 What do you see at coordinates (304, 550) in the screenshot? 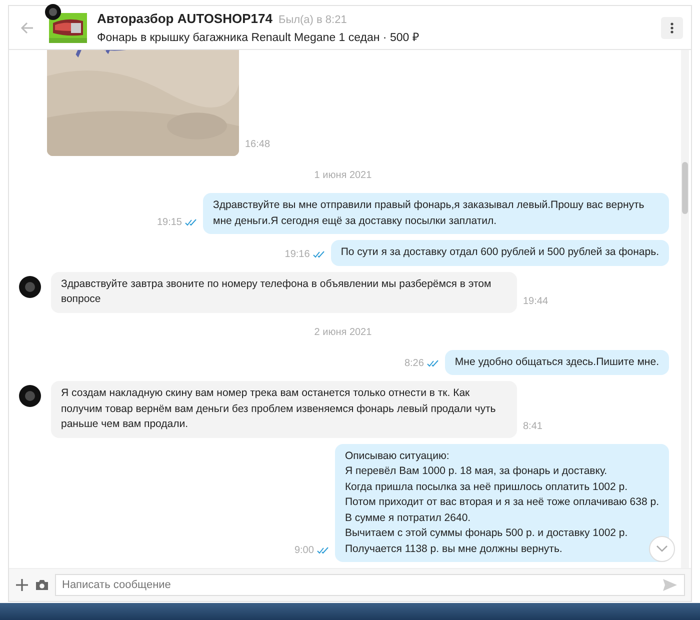
I see `message-time: 9:00` at bounding box center [304, 550].